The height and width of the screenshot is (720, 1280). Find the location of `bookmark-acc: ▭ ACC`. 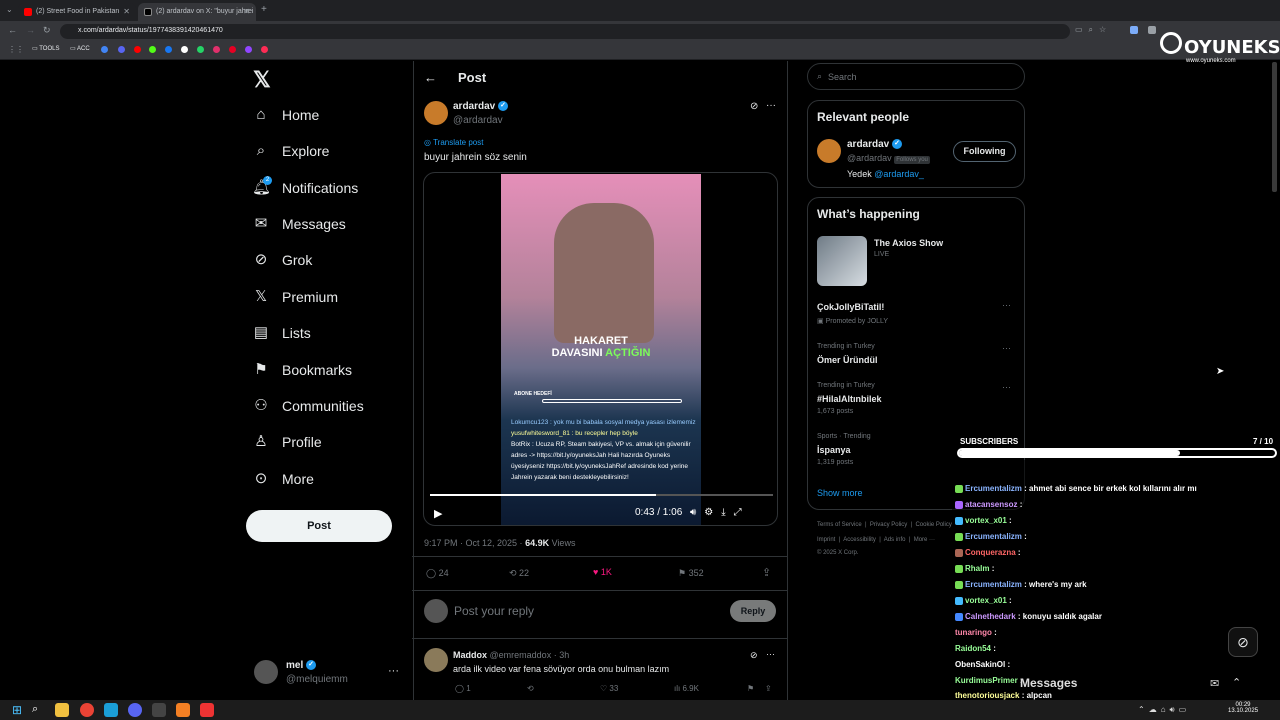

bookmark-acc: ▭ ACC is located at coordinates (80, 48).